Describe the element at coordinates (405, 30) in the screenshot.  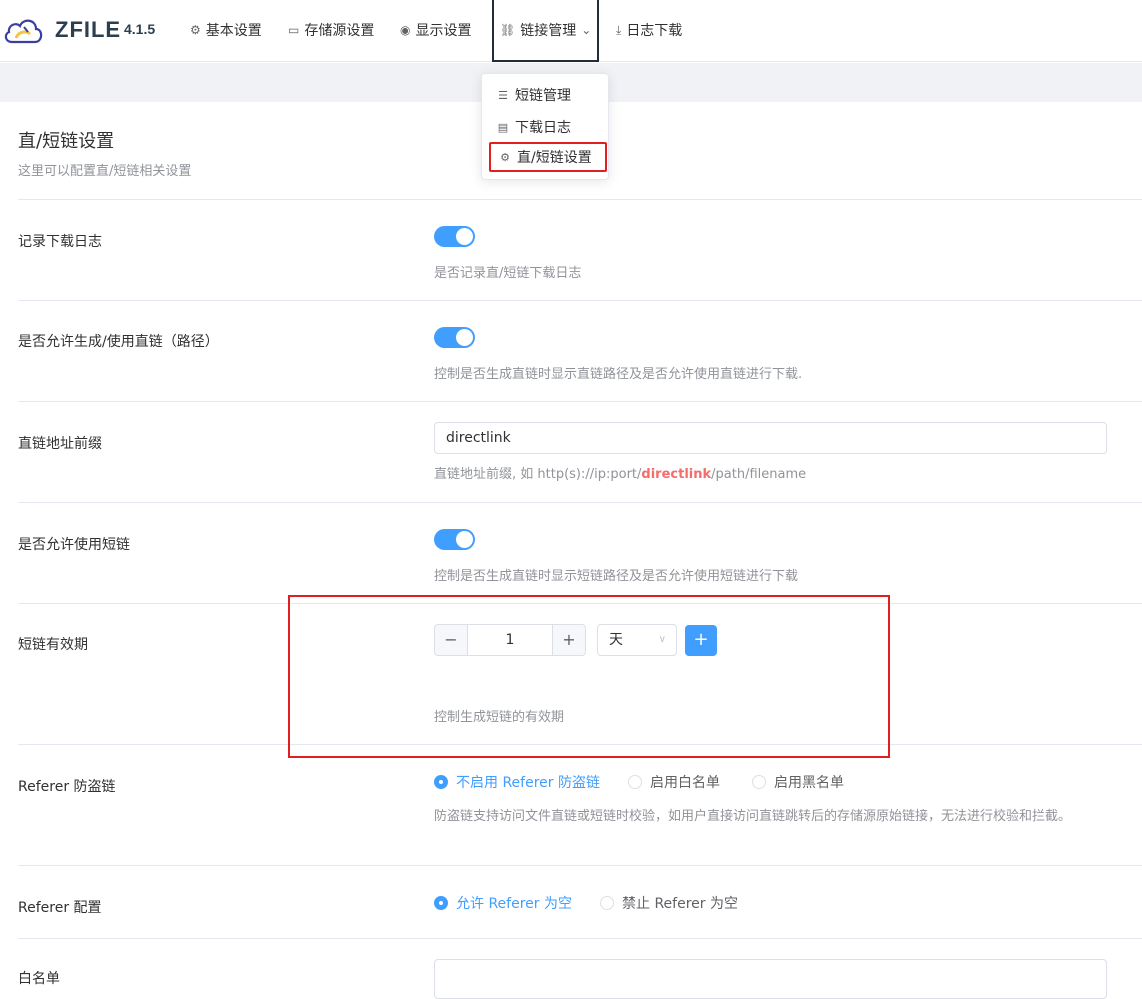
I see `eye-icon: ◉` at that location.